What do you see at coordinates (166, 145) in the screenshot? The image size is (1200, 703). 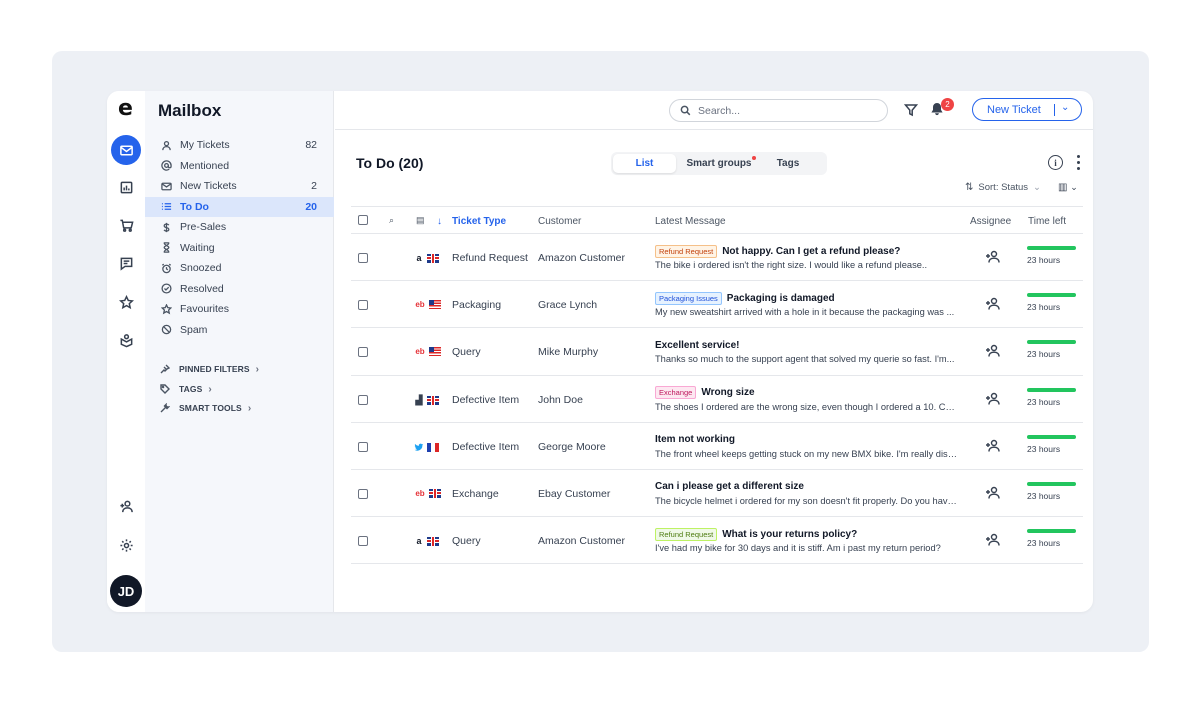 I see `user-icon` at bounding box center [166, 145].